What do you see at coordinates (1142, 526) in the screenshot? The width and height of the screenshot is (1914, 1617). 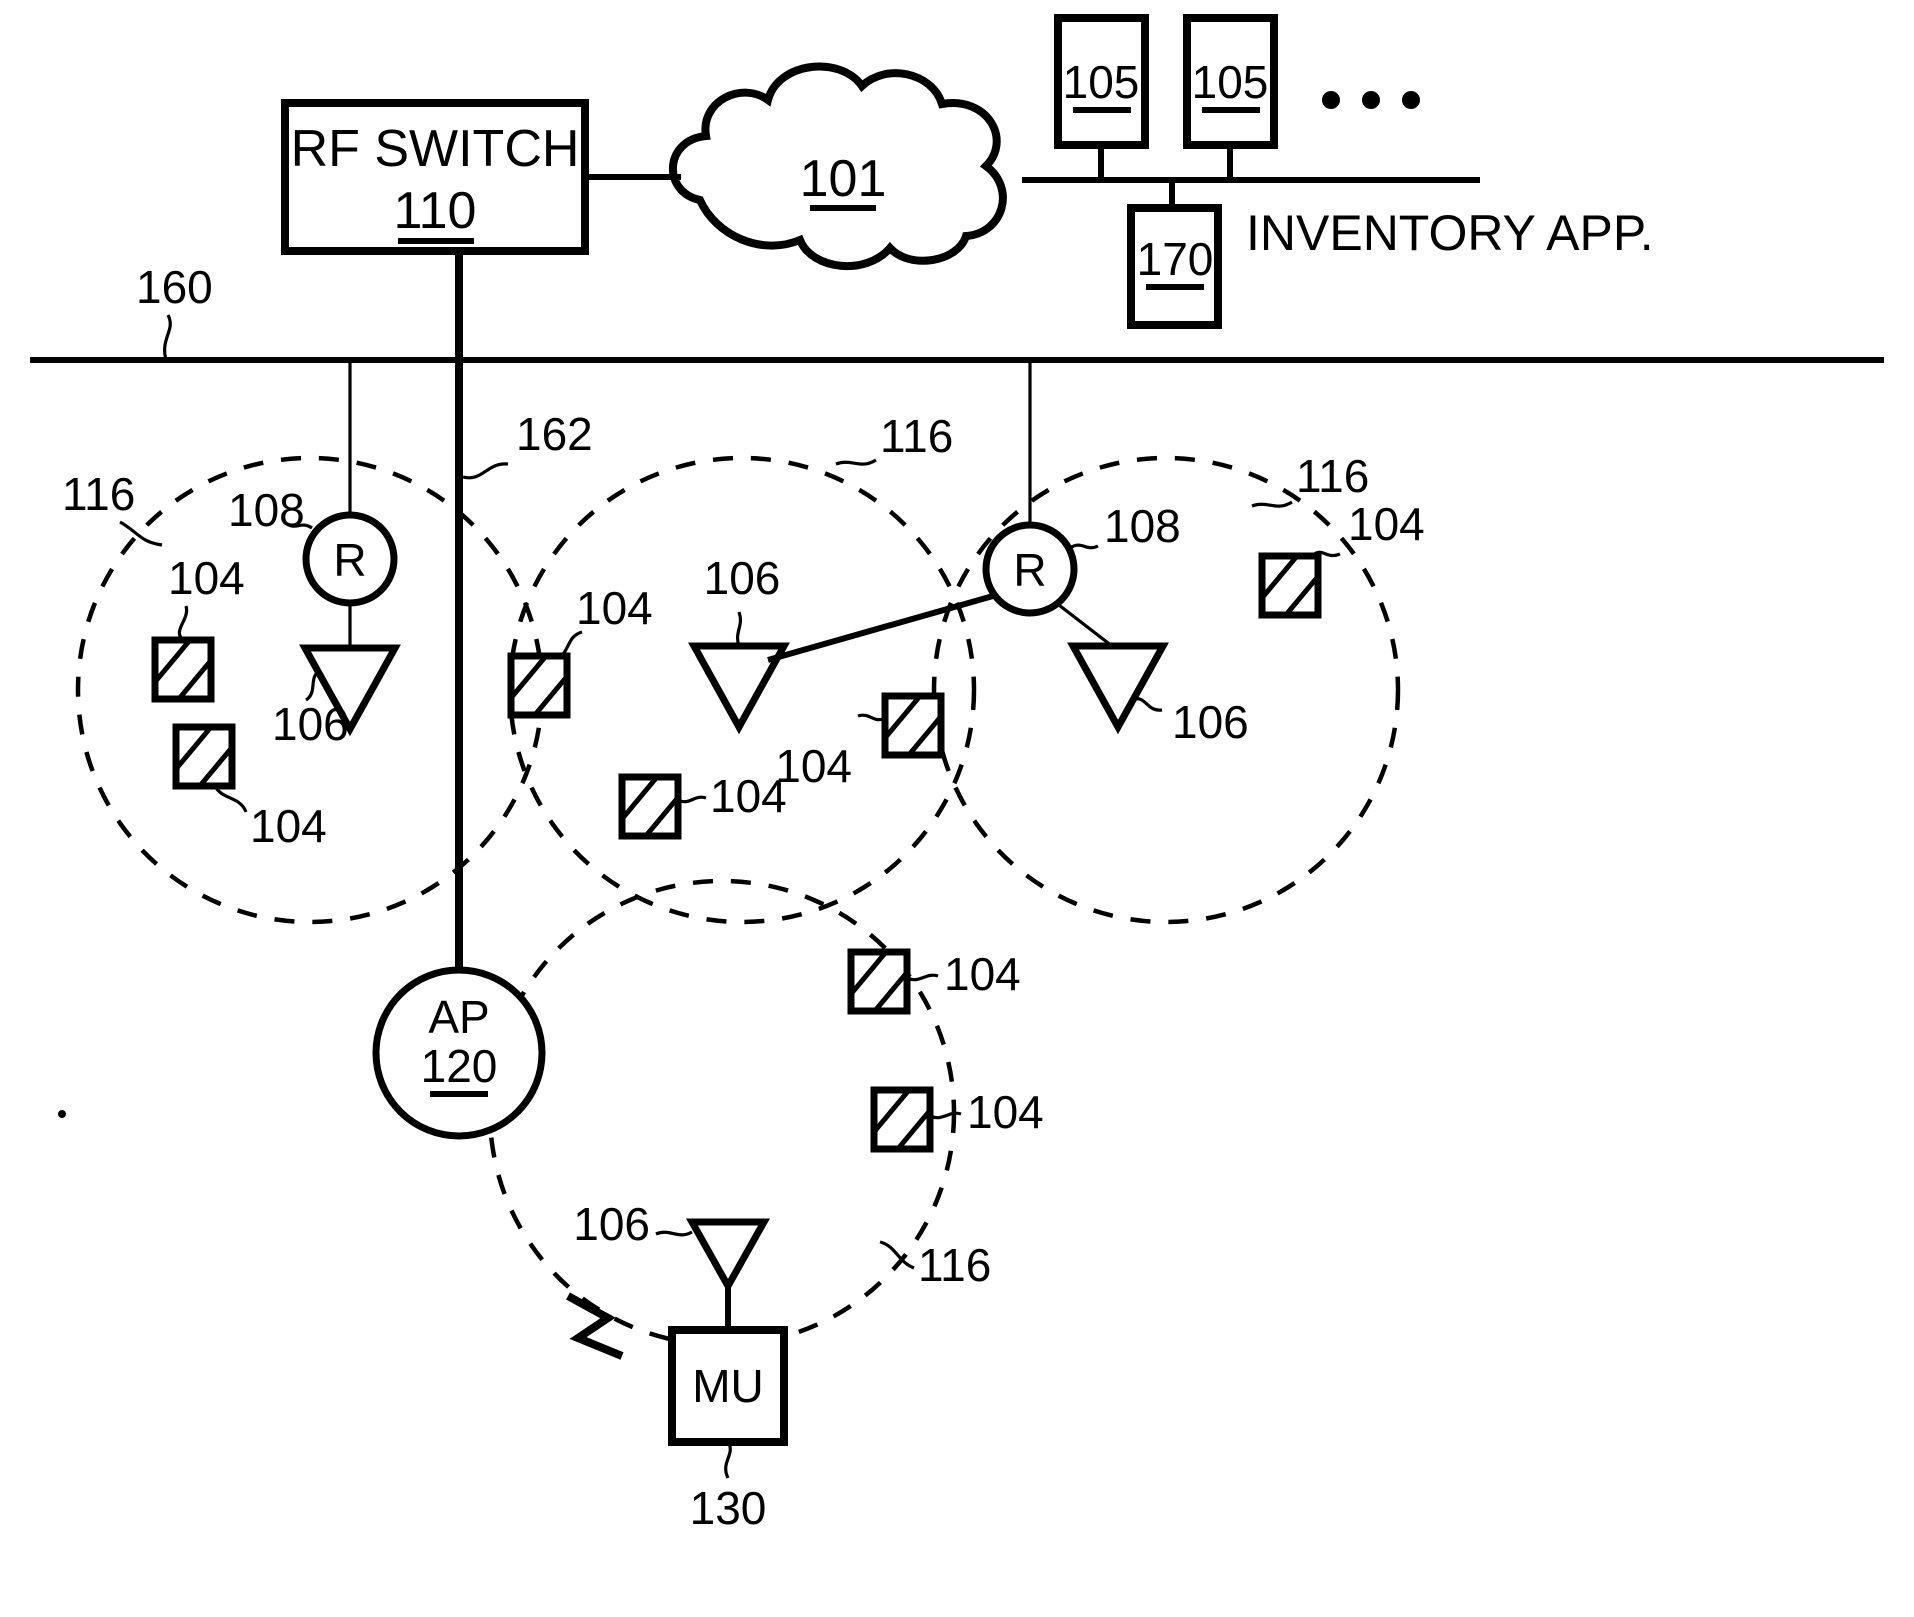 I see `reader-right-ref: 108` at bounding box center [1142, 526].